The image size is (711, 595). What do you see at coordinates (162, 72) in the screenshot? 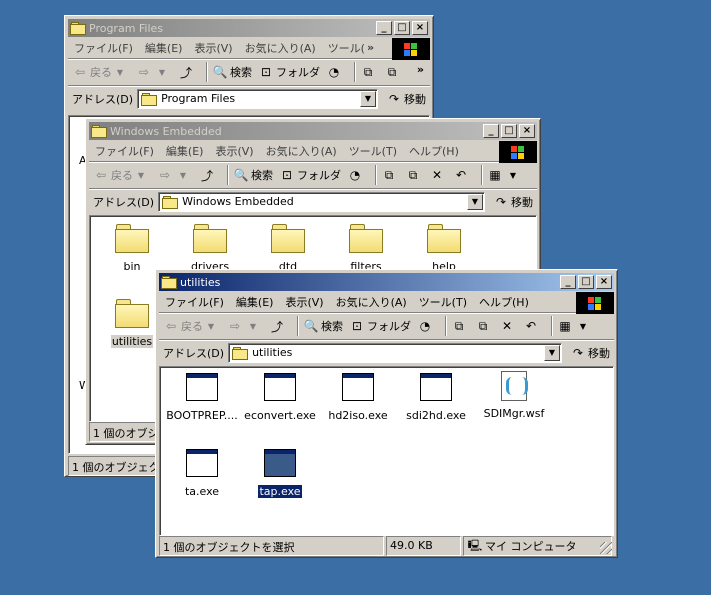
I see `dropdown-icon: ▼` at bounding box center [162, 72].